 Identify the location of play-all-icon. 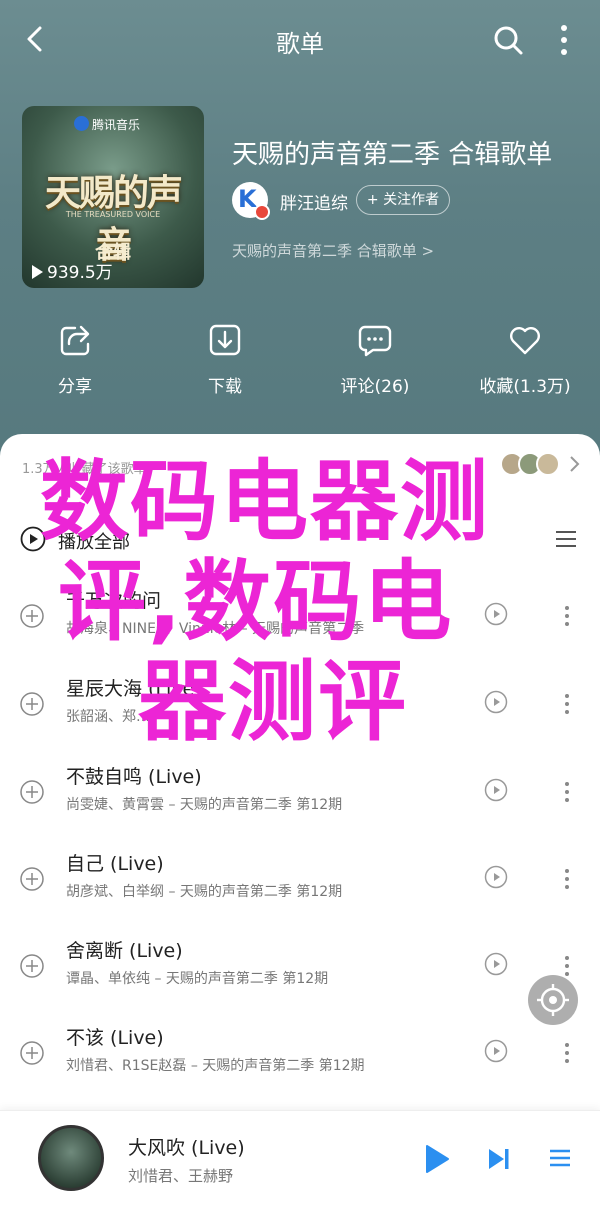
(33, 539).